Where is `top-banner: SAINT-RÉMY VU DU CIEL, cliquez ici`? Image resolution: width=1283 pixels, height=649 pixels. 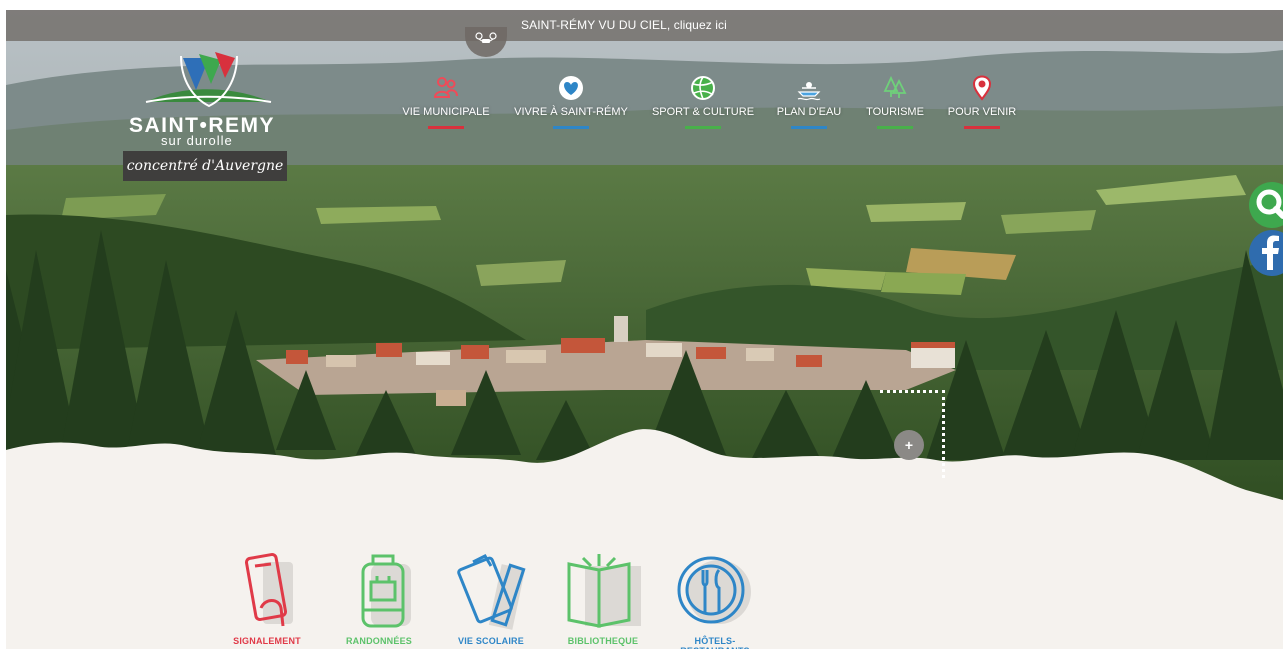
top-banner: SAINT-RÉMY VU DU CIEL, cliquez ici is located at coordinates (644, 25).